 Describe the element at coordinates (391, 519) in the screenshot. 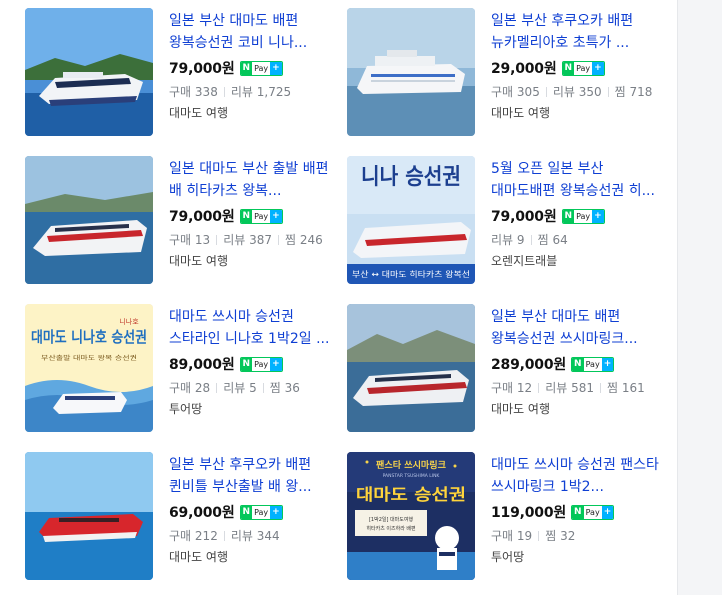

I see `poster-sub1: [1박2일] 대마도여행` at that location.